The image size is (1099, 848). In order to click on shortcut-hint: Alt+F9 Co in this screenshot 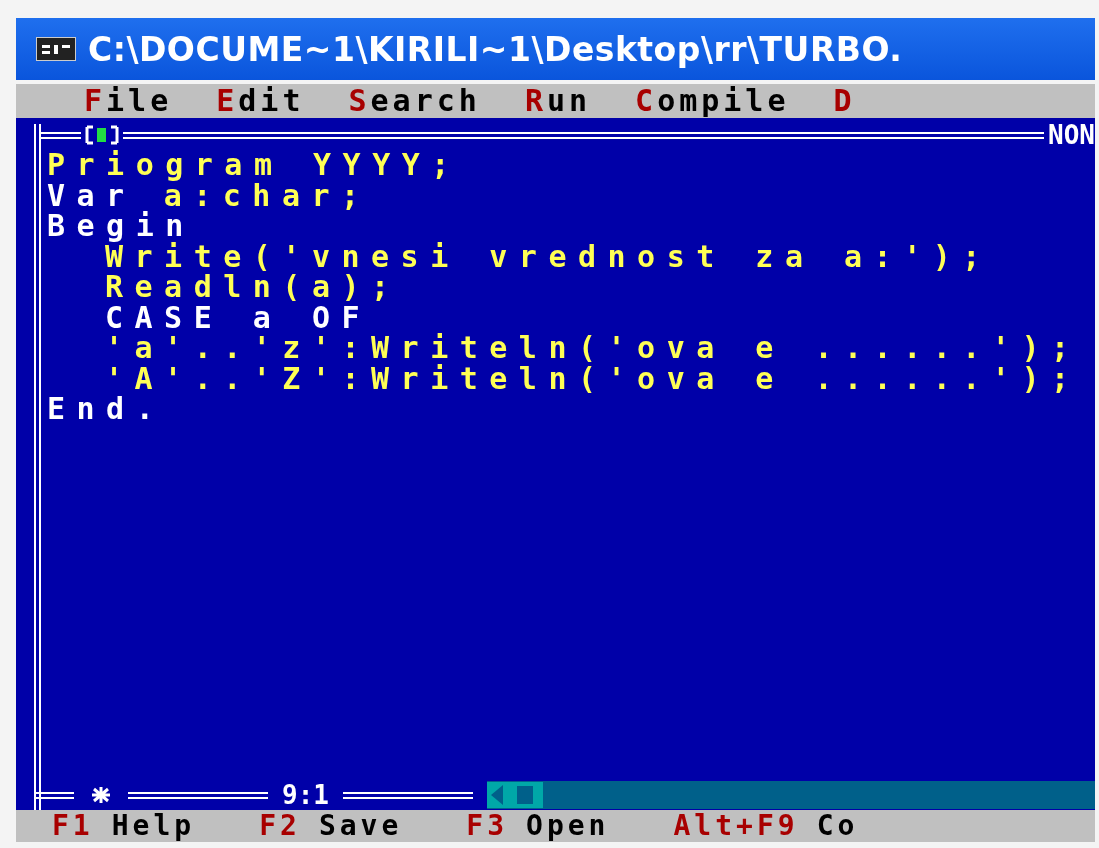, I will do `click(766, 826)`.